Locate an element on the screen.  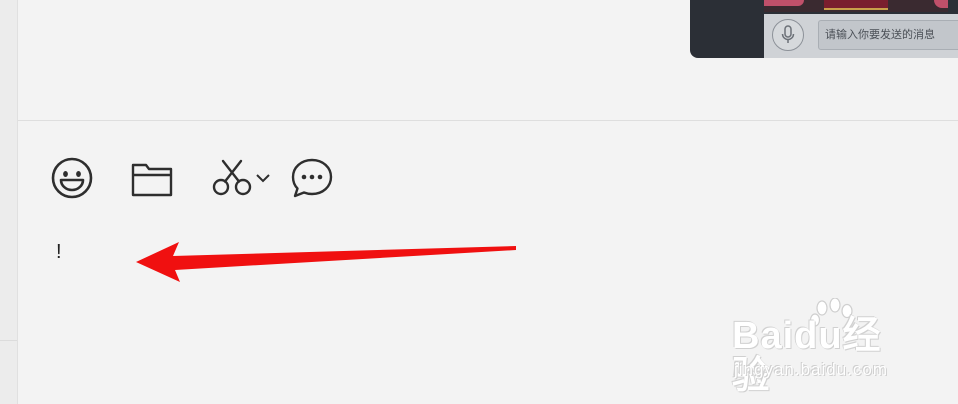
watermark-url: jingyan.baidu.com is located at coordinates (811, 369).